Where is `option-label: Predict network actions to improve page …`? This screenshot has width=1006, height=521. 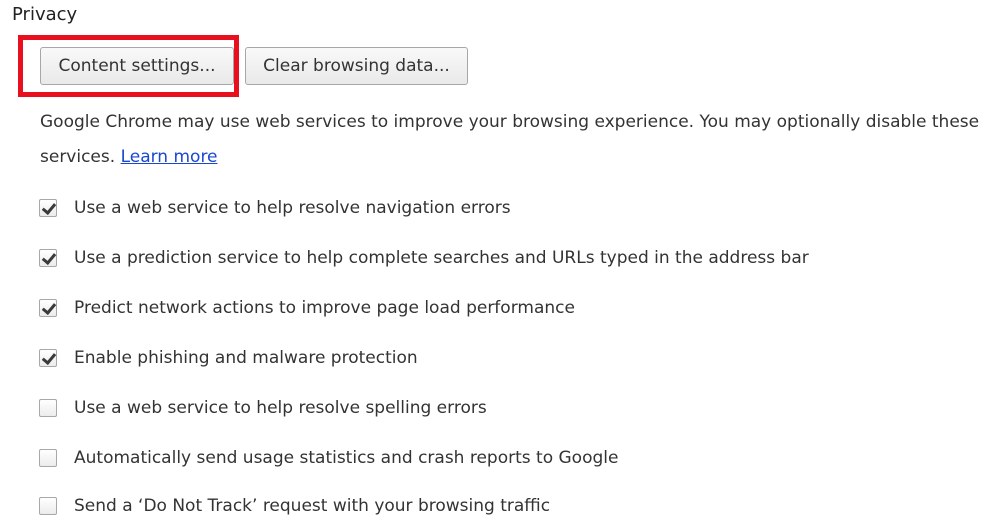 option-label: Predict network actions to improve page … is located at coordinates (324, 308).